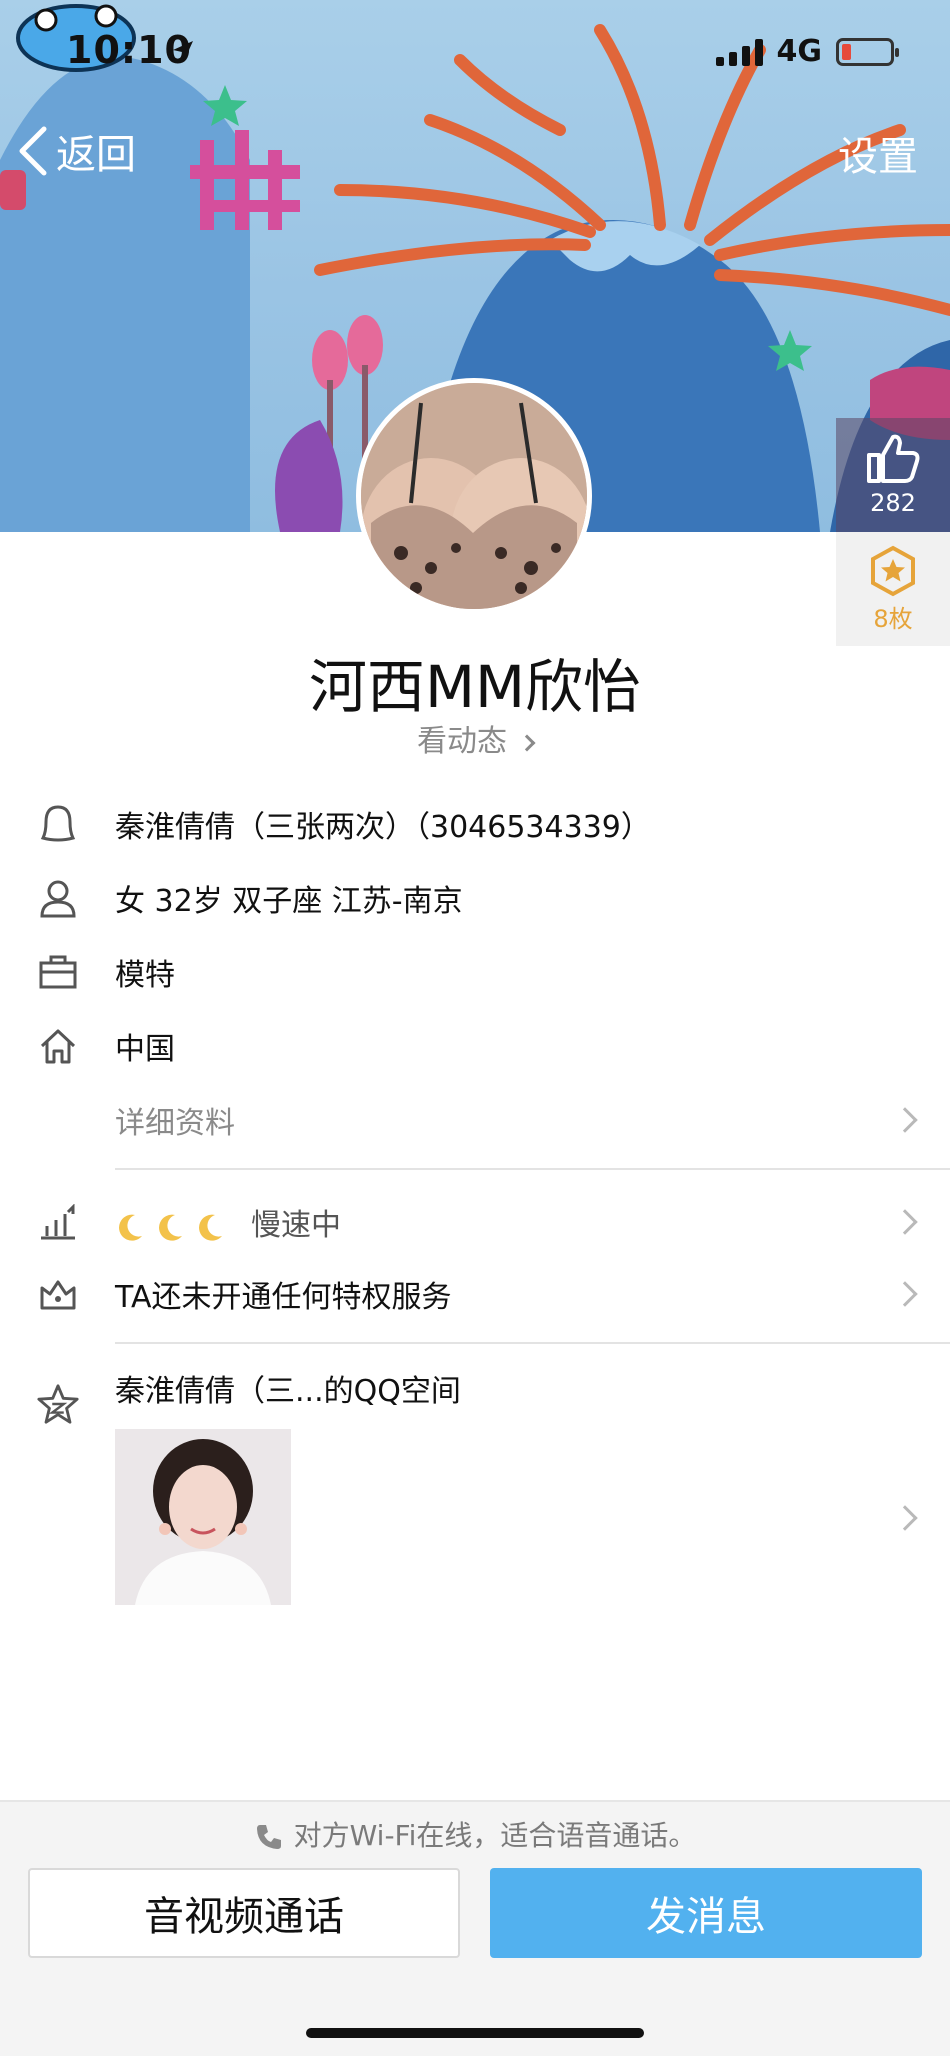 This screenshot has width=950, height=2056. What do you see at coordinates (268, 1837) in the screenshot?
I see `phone-icon` at bounding box center [268, 1837].